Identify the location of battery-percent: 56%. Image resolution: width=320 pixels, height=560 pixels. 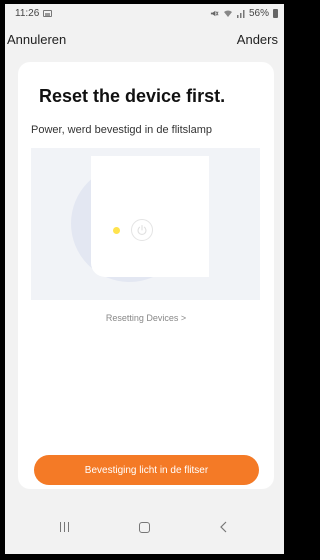
(258, 13).